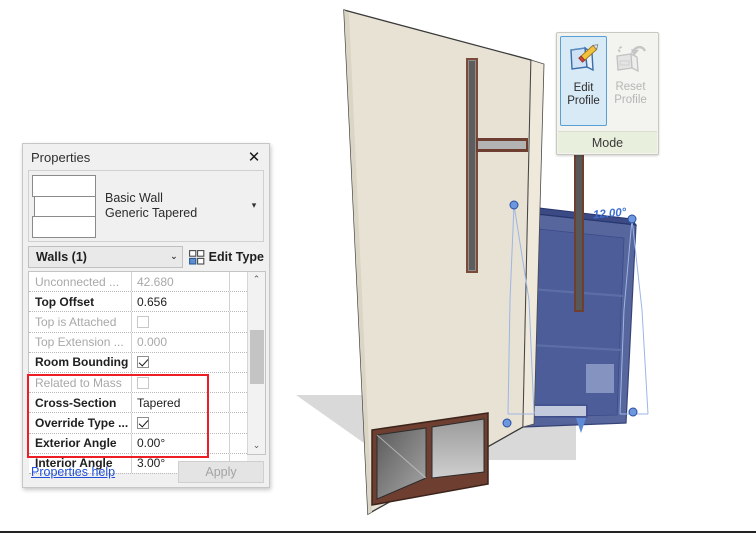  What do you see at coordinates (180, 443) in the screenshot?
I see `property-value: 0.00°` at bounding box center [180, 443].